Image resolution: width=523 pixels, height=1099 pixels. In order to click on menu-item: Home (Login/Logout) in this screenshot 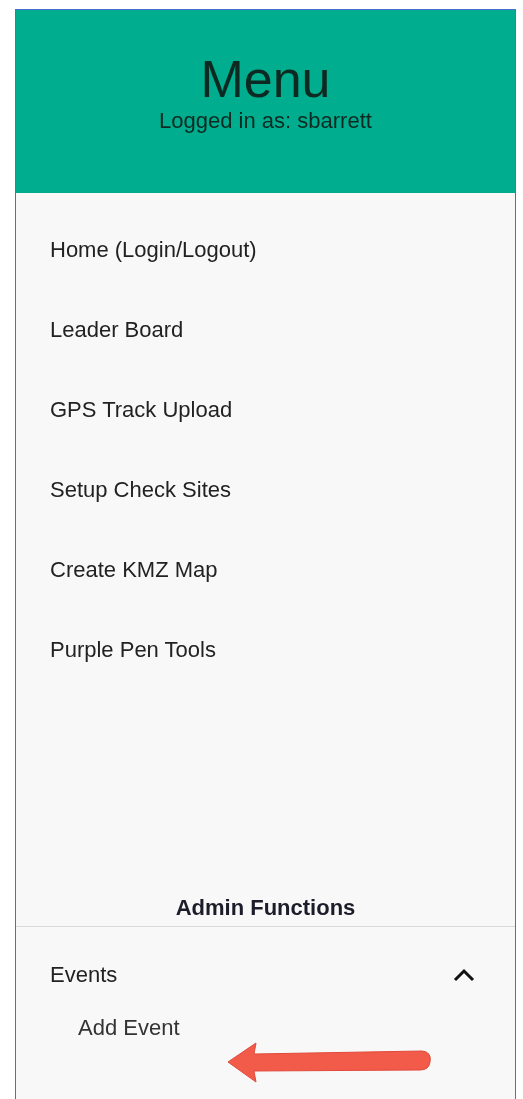, I will do `click(136, 250)`.